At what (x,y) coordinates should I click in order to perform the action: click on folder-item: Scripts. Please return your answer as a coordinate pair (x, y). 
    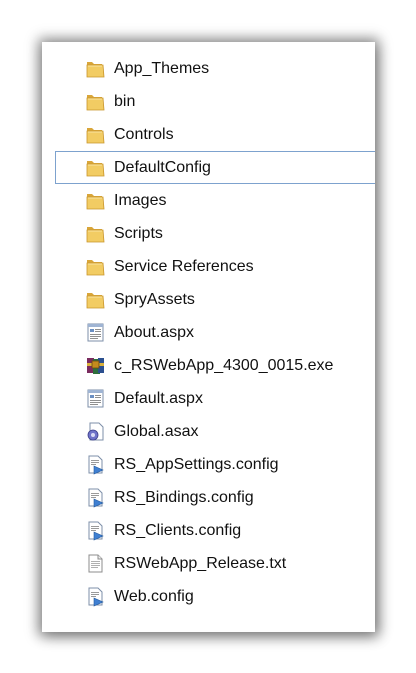
    Looking at the image, I should click on (208, 233).